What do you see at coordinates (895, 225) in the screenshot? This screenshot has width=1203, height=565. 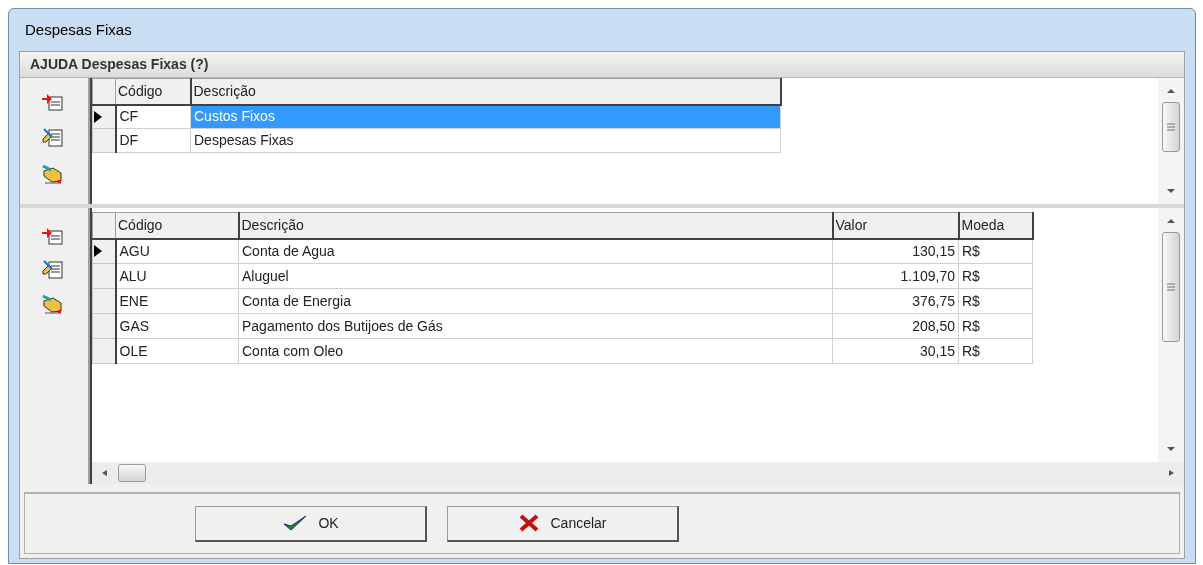 I see `column-header: Valor` at bounding box center [895, 225].